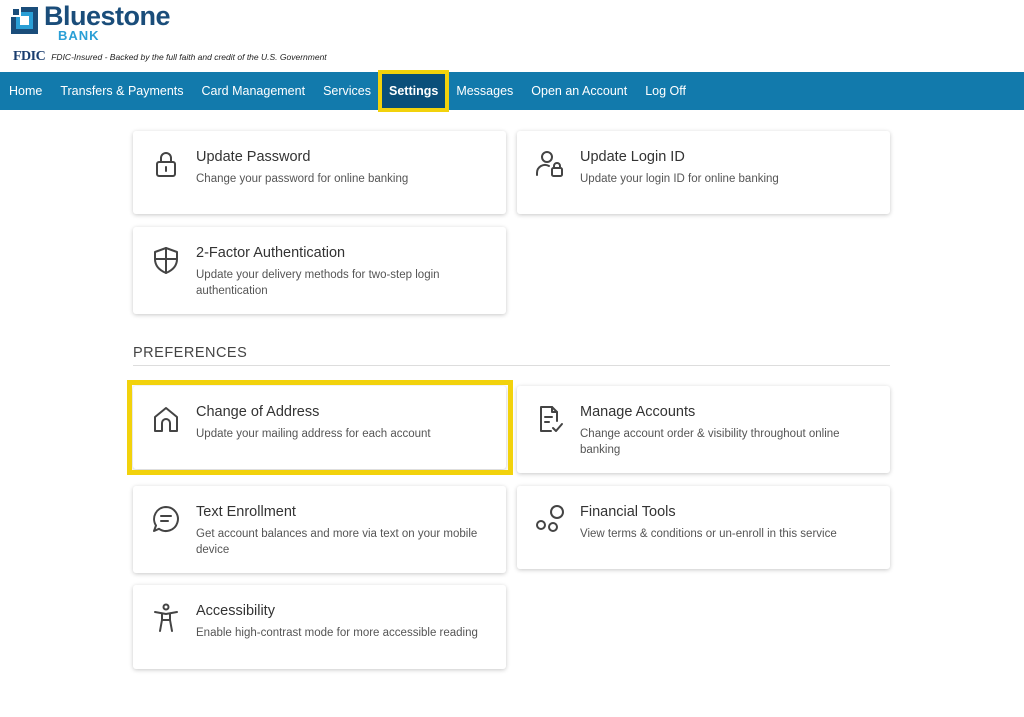  I want to click on nav-messages: Messages, so click(484, 91).